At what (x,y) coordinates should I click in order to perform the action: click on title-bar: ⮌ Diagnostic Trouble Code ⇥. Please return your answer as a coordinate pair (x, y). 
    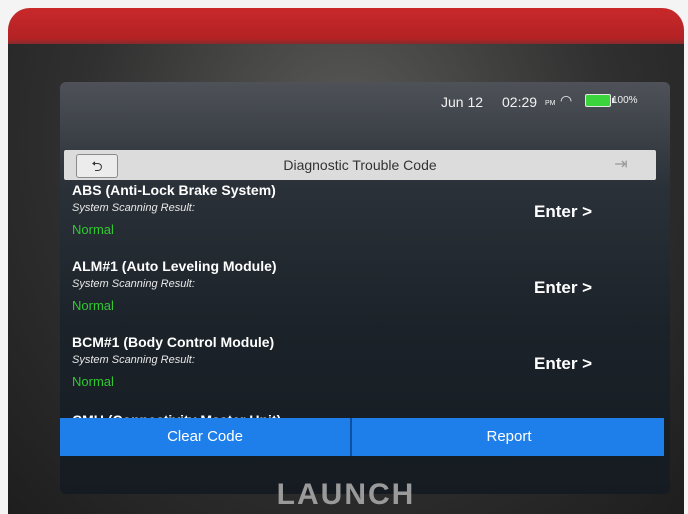
    Looking at the image, I should click on (360, 165).